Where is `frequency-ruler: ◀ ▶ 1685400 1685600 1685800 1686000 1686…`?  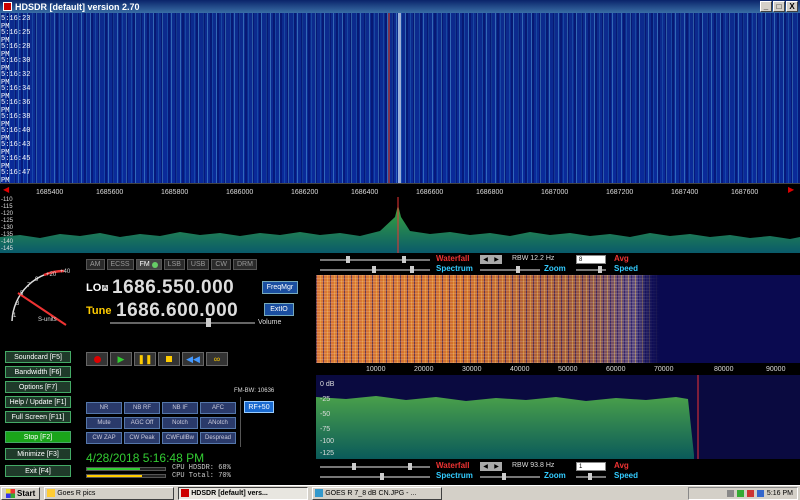 frequency-ruler: ◀ ▶ 1685400 1685600 1685800 1686000 1686… is located at coordinates (400, 190).